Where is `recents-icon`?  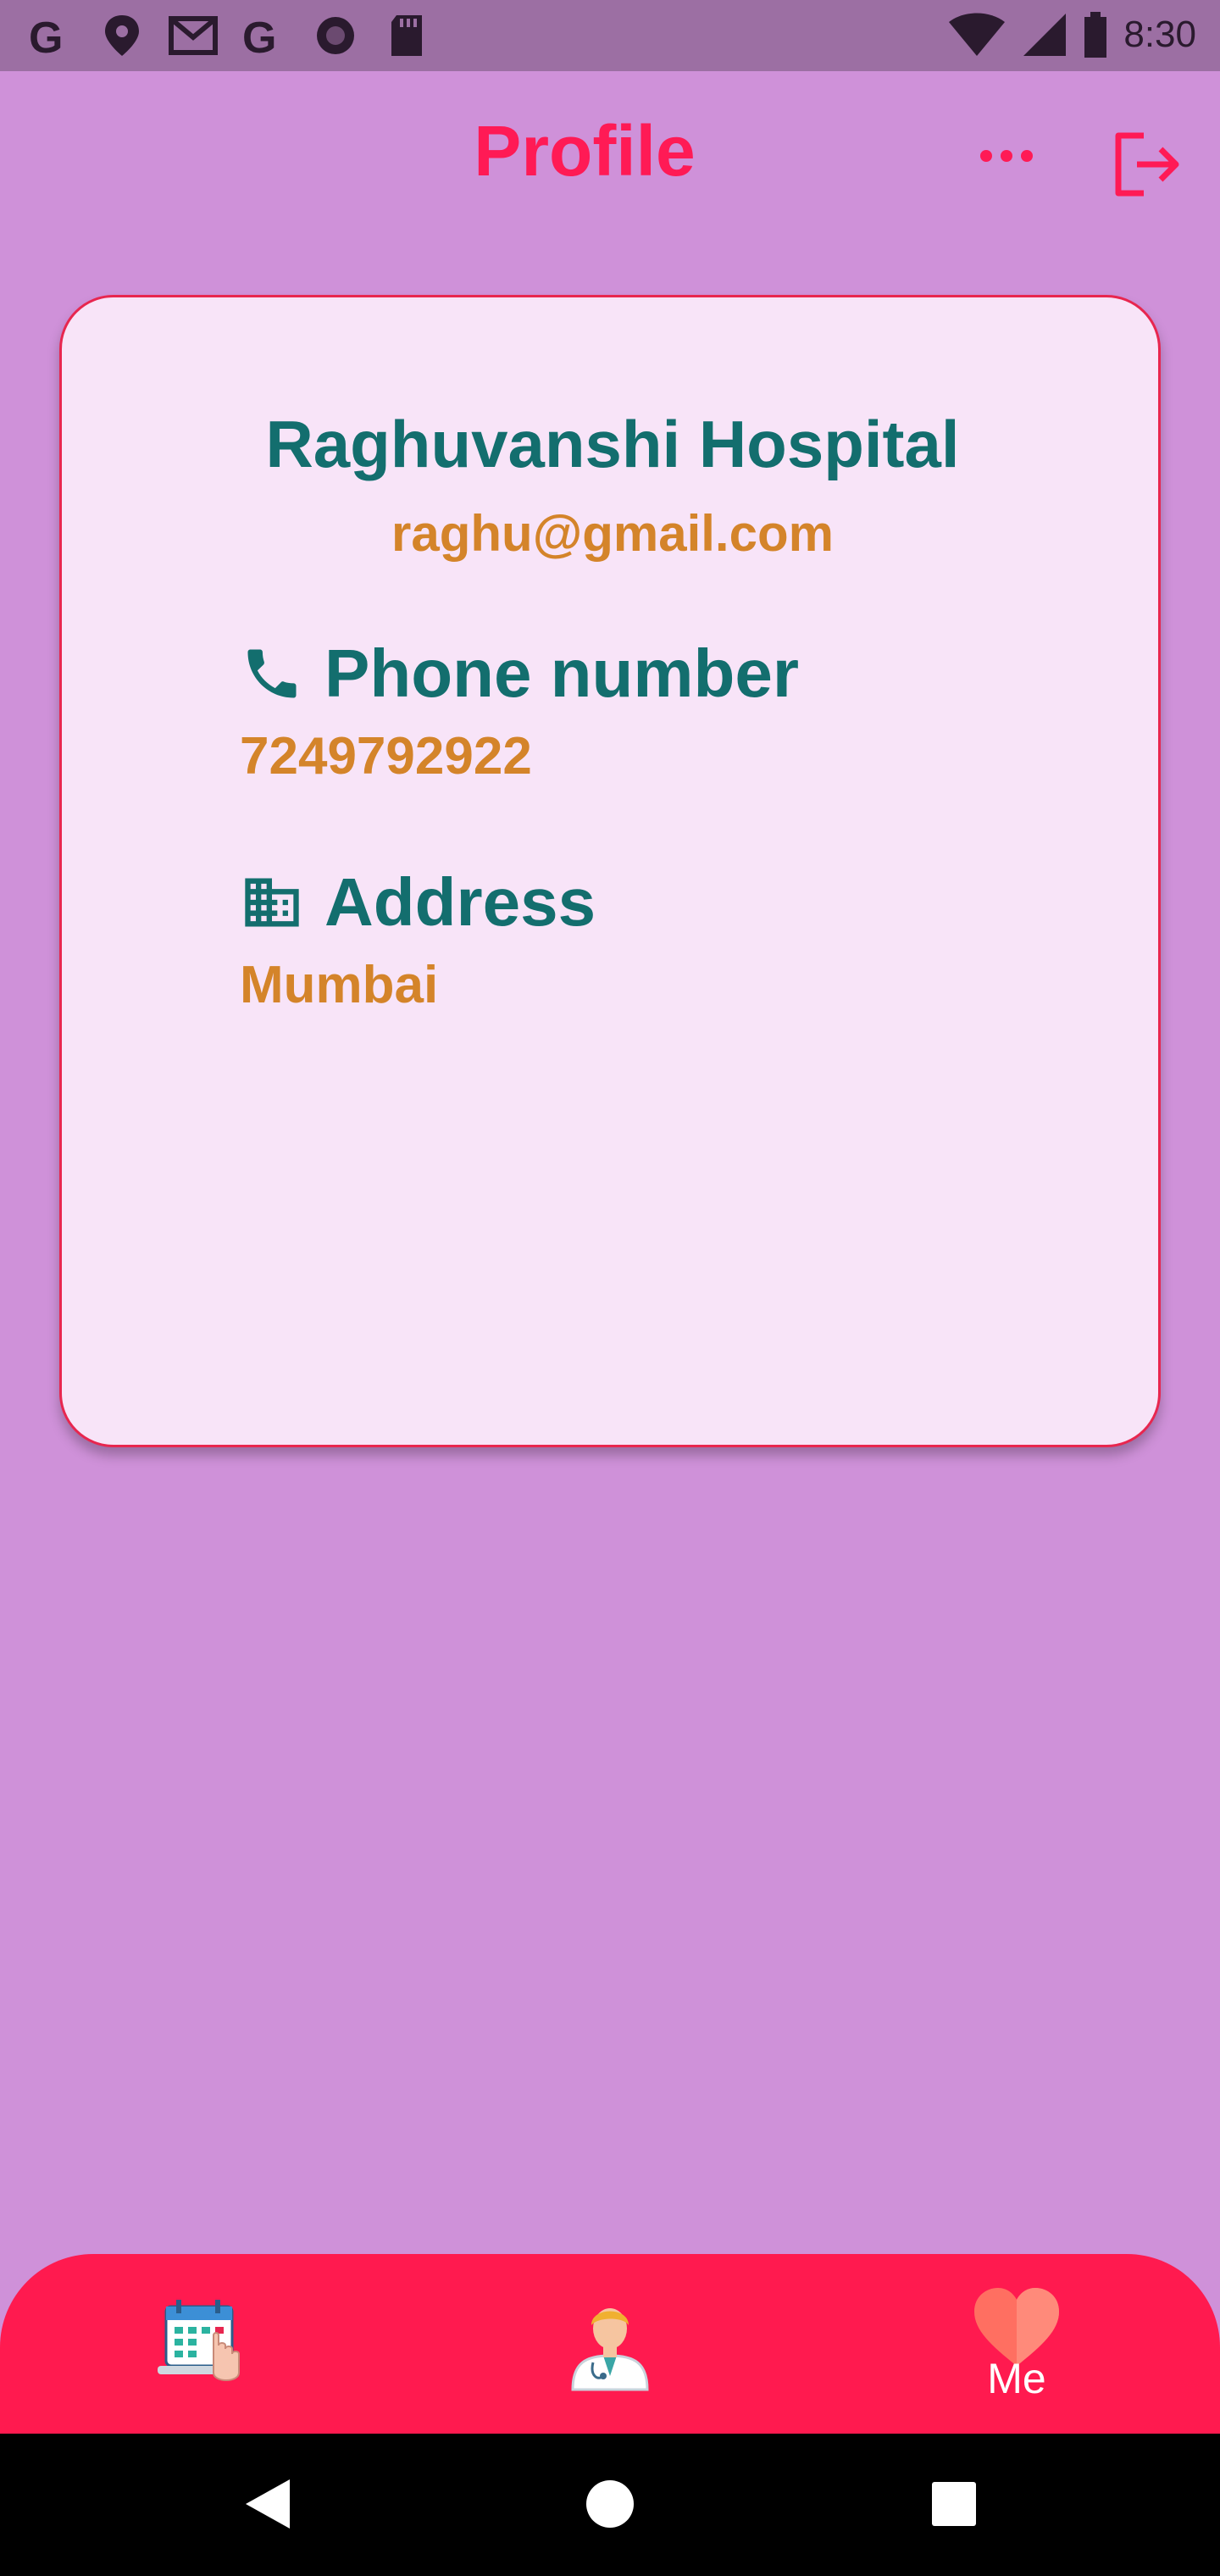 recents-icon is located at coordinates (954, 2504).